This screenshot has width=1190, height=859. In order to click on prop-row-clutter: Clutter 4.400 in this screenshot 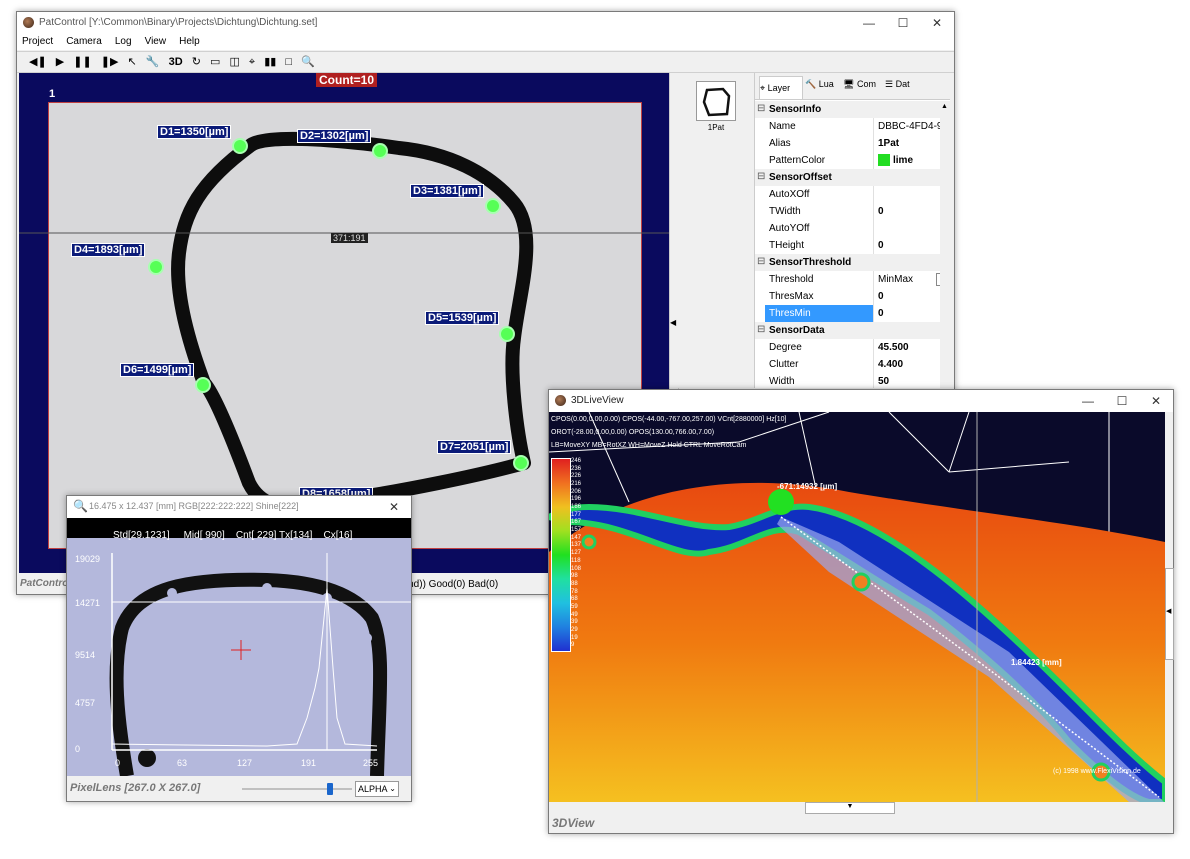, I will do `click(852, 365)`.